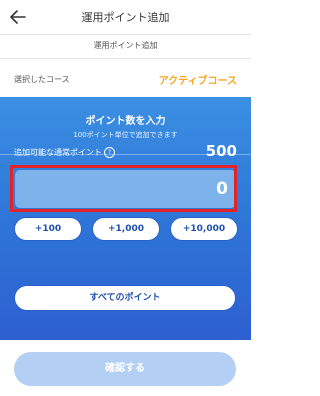 The image size is (320, 396). I want to click on available-points-label-text: 追加可能な通常ポイント, so click(58, 152).